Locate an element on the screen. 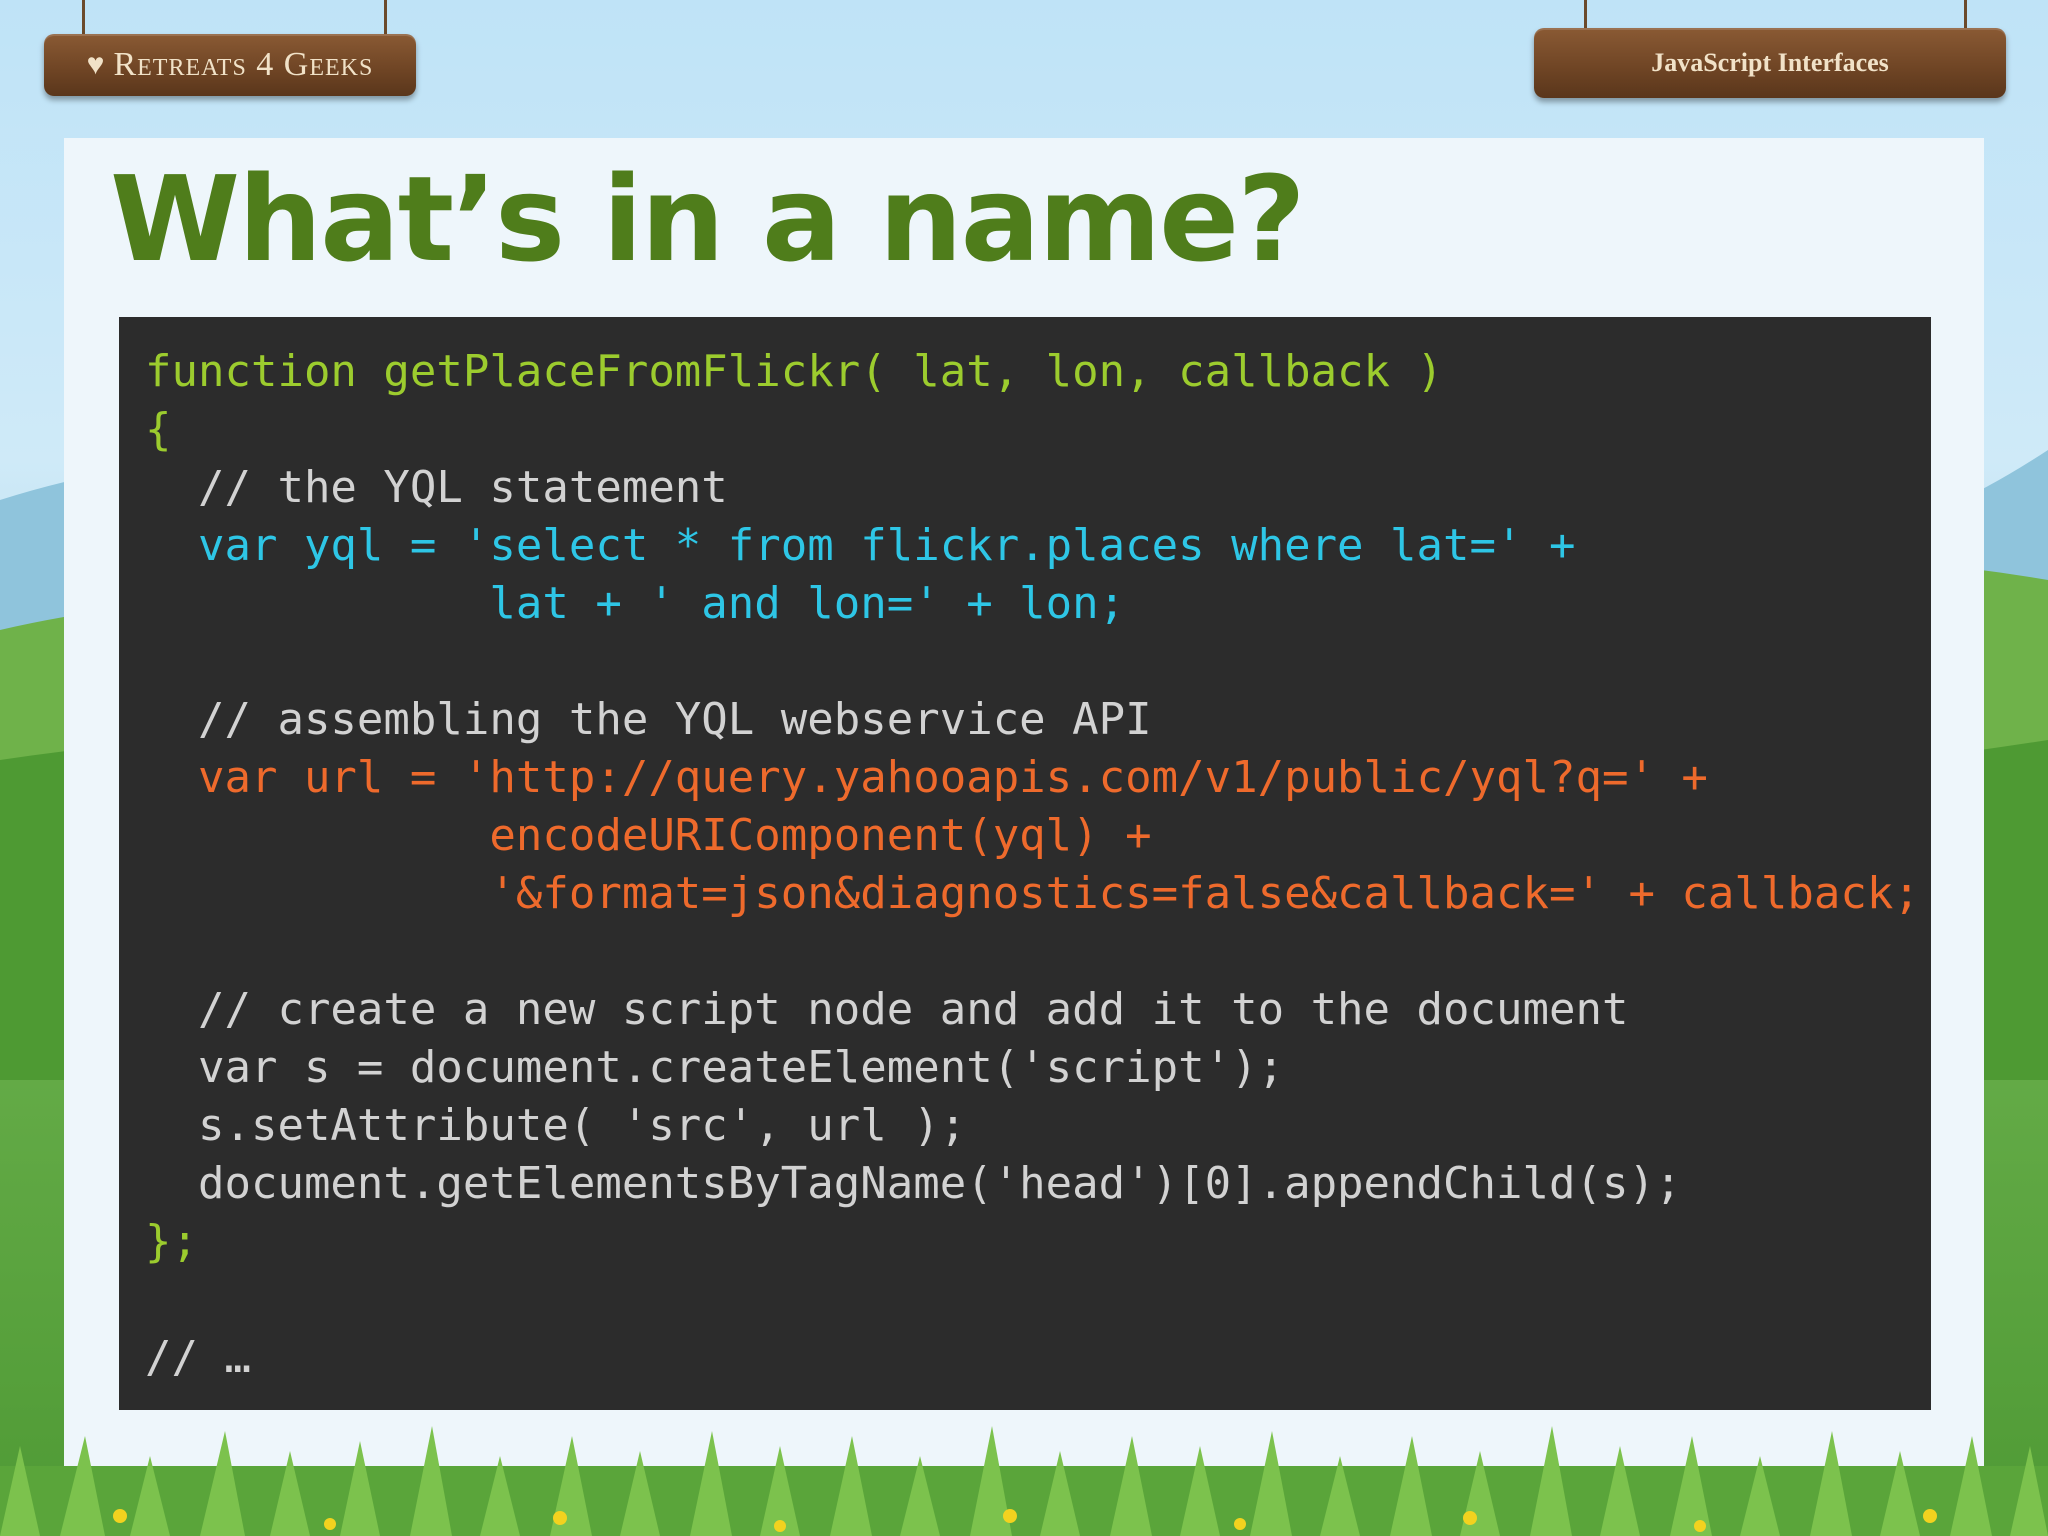  heart-icon: ♥ is located at coordinates (96, 64).